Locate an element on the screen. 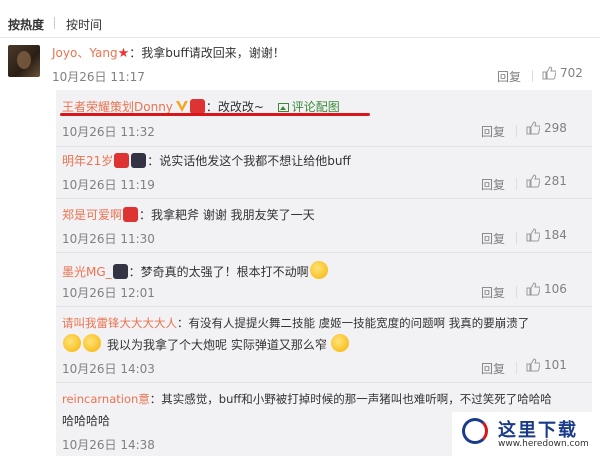 The height and width of the screenshot is (456, 600). reply-text: ：我拿耙斧 谢谢 我朋友笑了一天 is located at coordinates (227, 215).